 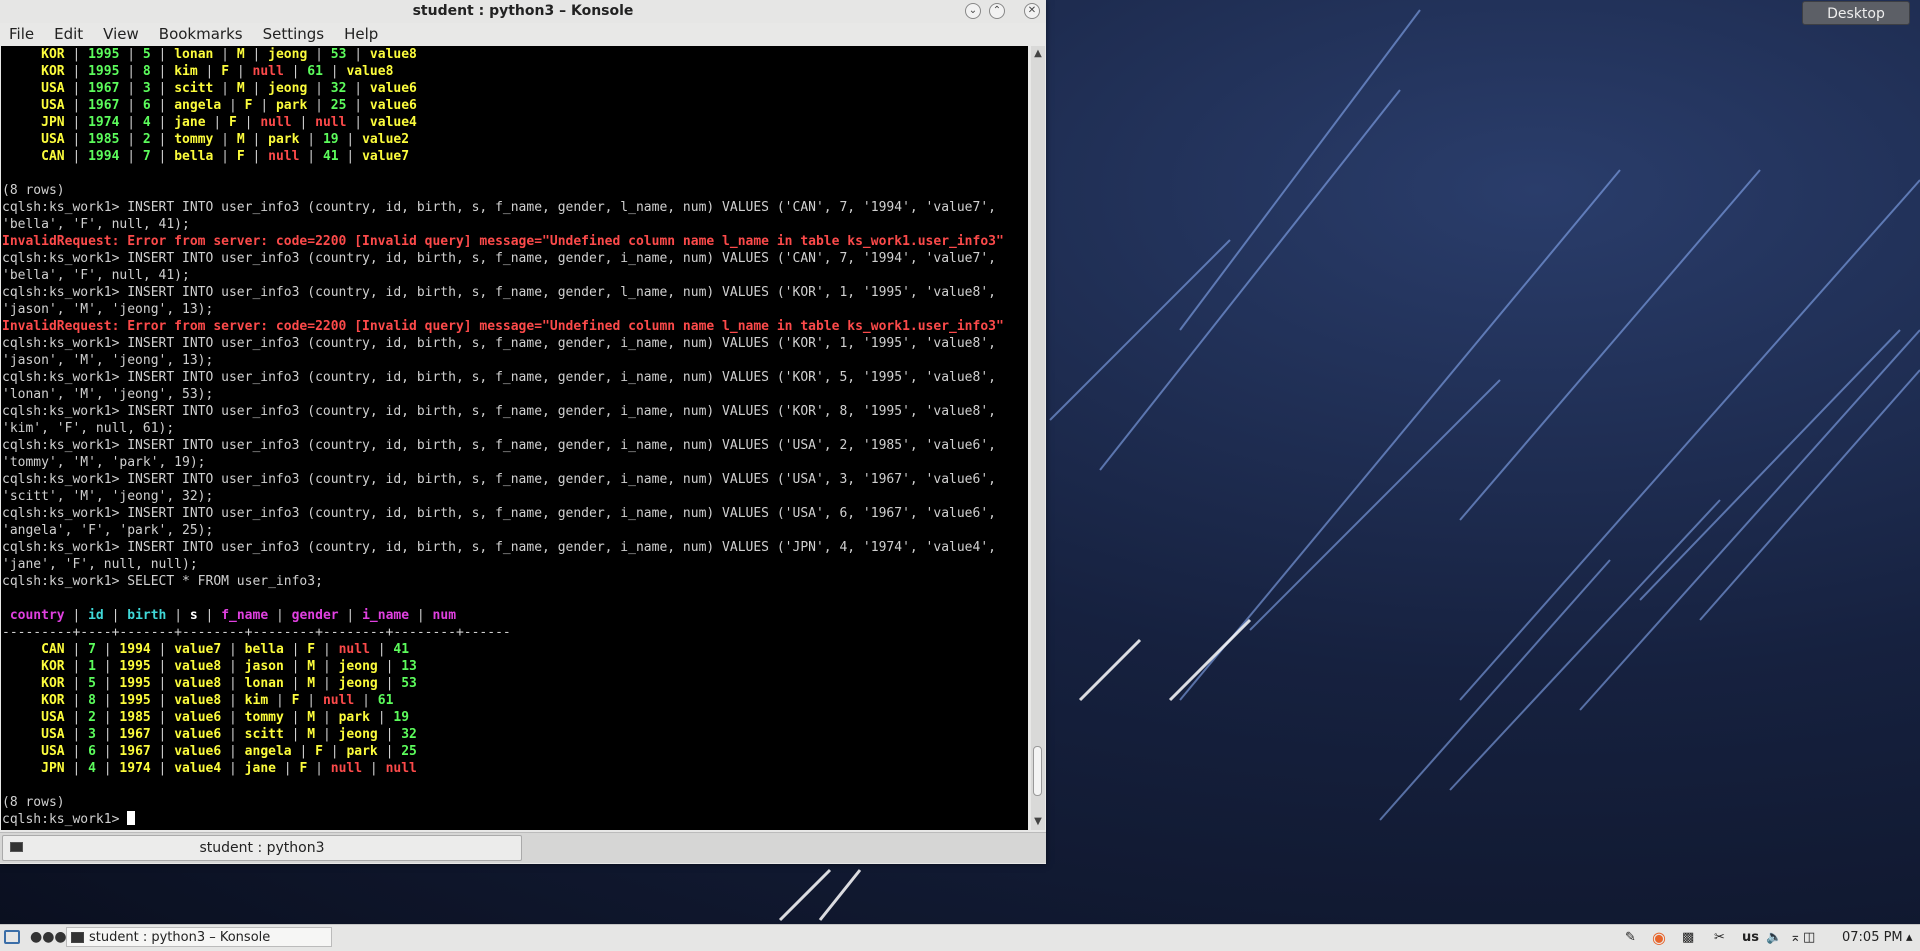 What do you see at coordinates (401, 768) in the screenshot?
I see `table-cell: null` at bounding box center [401, 768].